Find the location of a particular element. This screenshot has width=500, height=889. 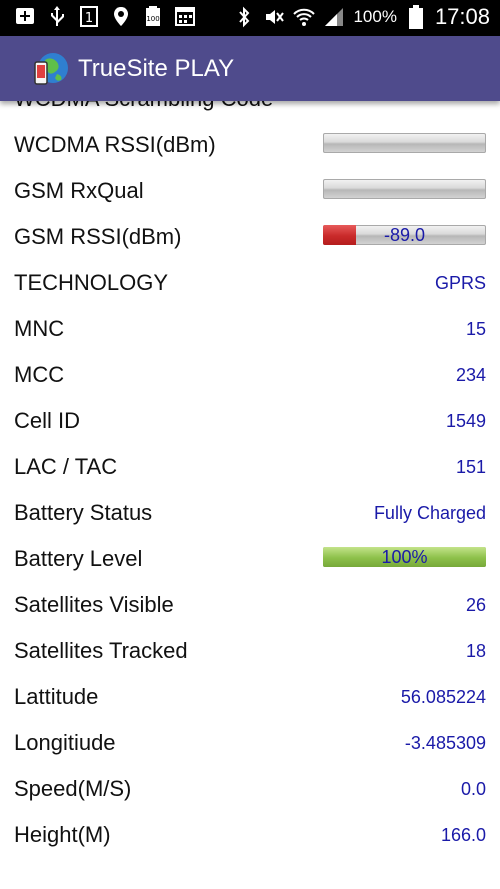

app-logo-icon is located at coordinates (50, 69).